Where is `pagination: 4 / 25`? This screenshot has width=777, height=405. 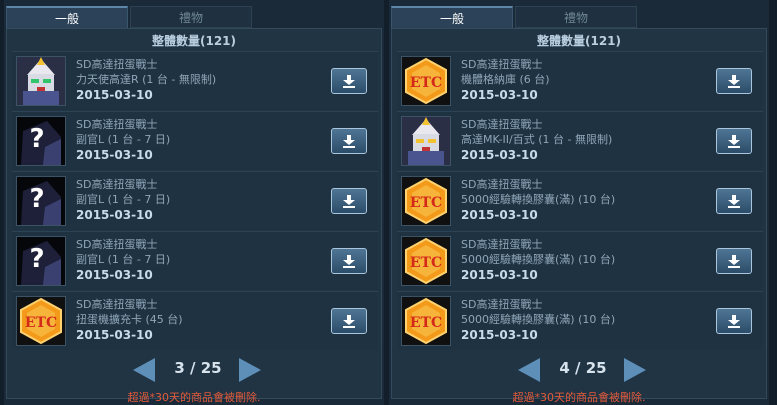 pagination: 4 / 25 is located at coordinates (579, 370).